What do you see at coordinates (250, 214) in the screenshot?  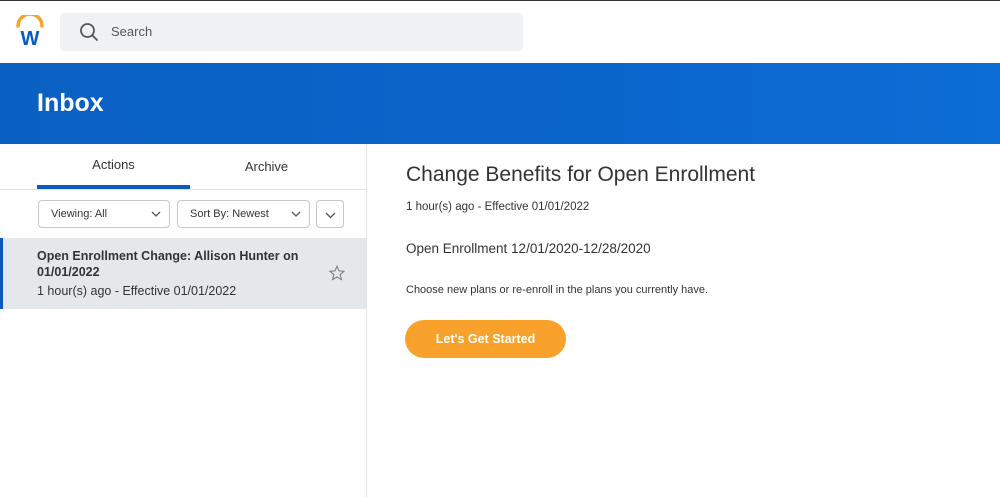 I see `sort-by-value: Newest` at bounding box center [250, 214].